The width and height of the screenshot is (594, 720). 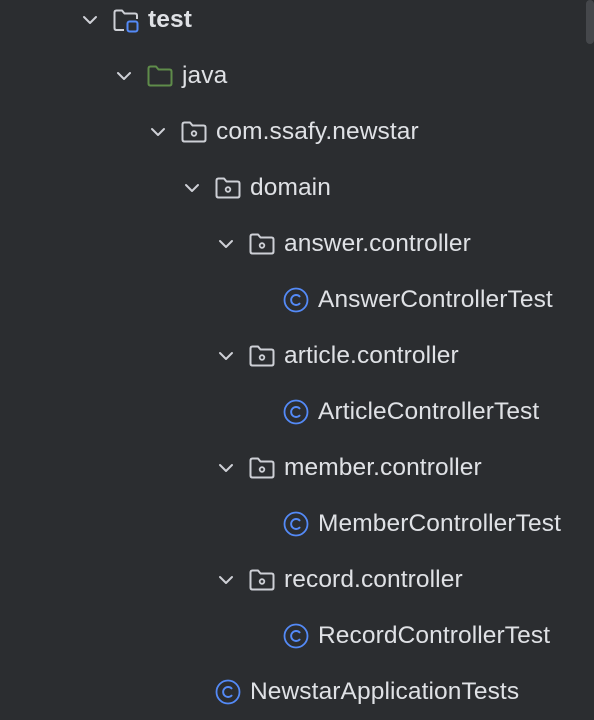 What do you see at coordinates (160, 76) in the screenshot?
I see `source-folder-icon` at bounding box center [160, 76].